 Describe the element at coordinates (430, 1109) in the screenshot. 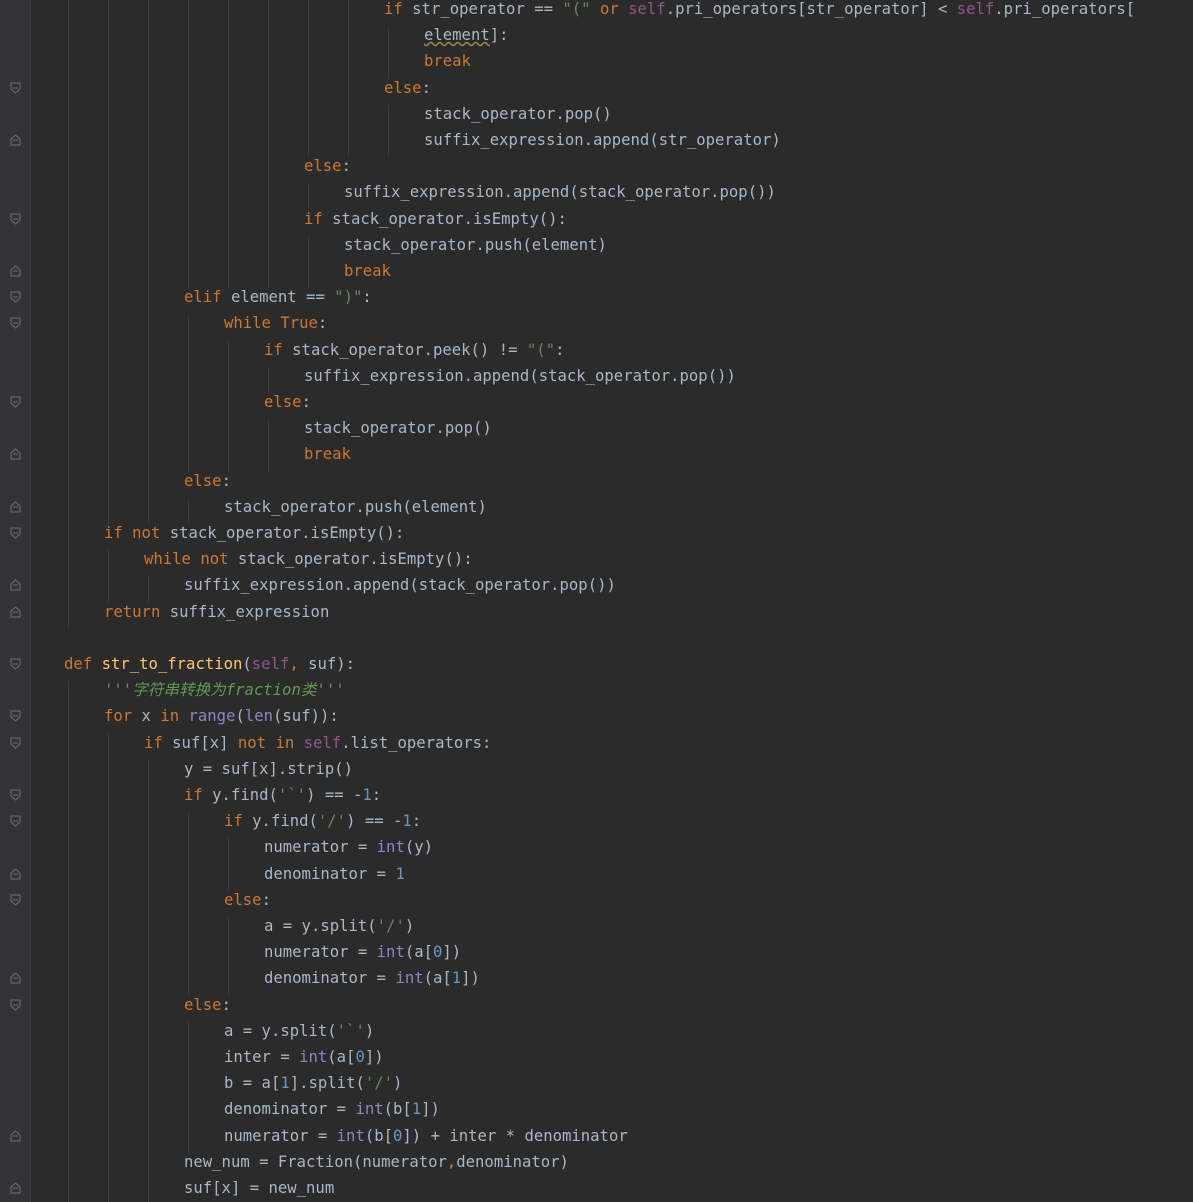

I see `code-token: ])` at that location.